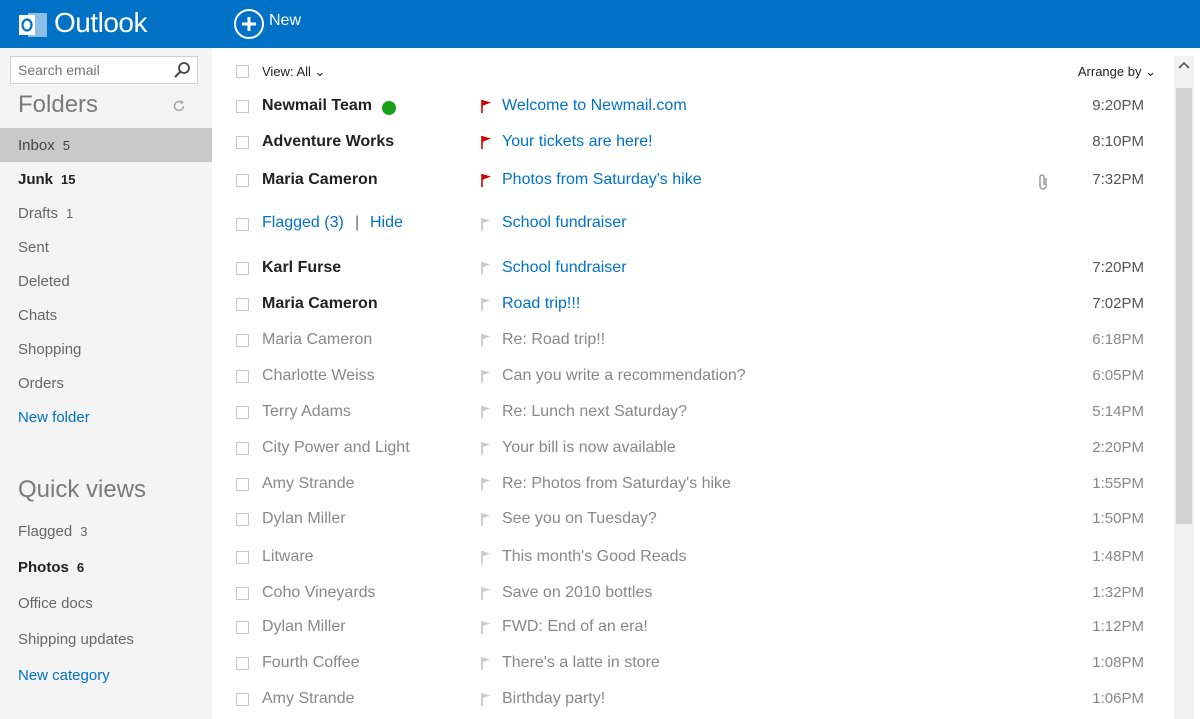  Describe the element at coordinates (692, 304) in the screenshot. I see `message-row: Maria Cameron Road trip!!! 7:02PM` at that location.